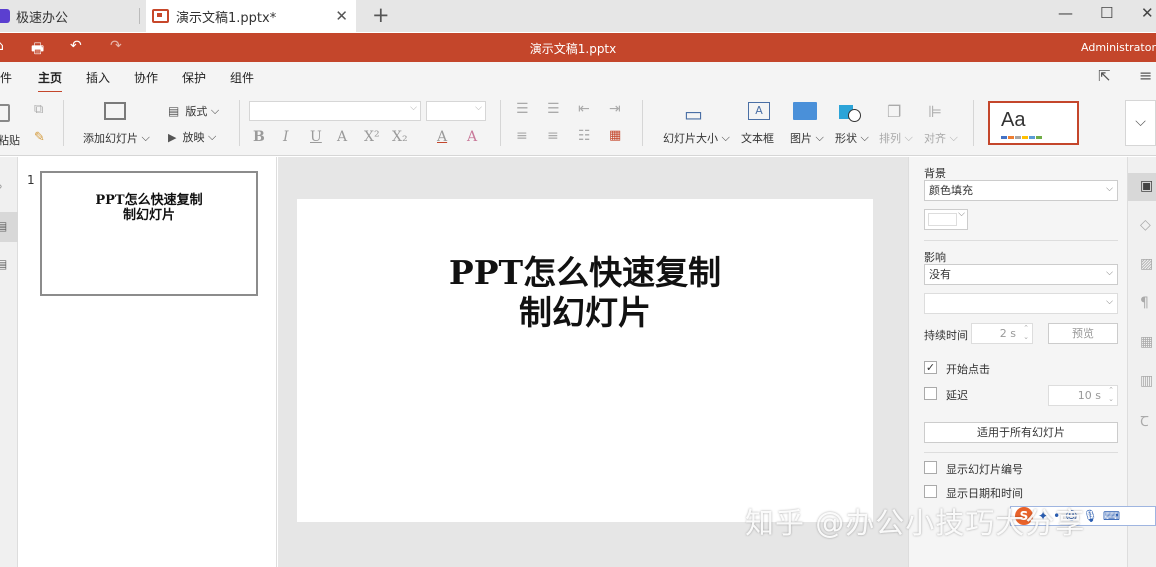  I want to click on picture-icon, so click(805, 111).